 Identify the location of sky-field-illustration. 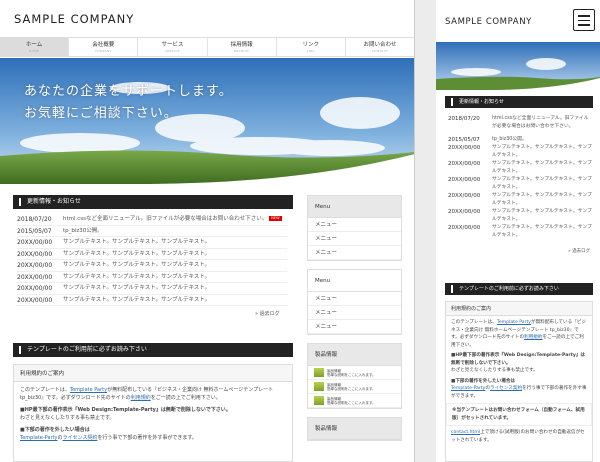
(518, 66).